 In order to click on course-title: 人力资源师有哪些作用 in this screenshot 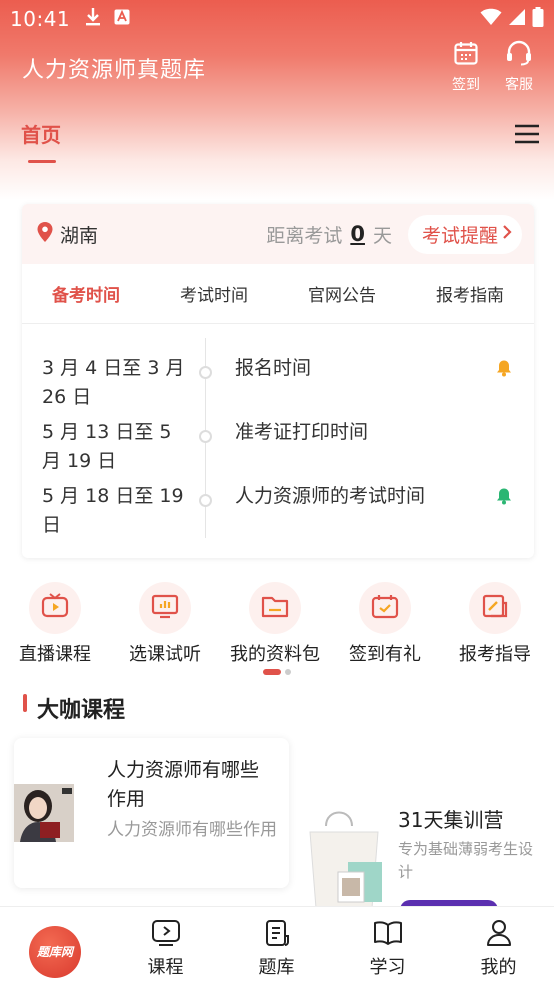, I will do `click(183, 784)`.